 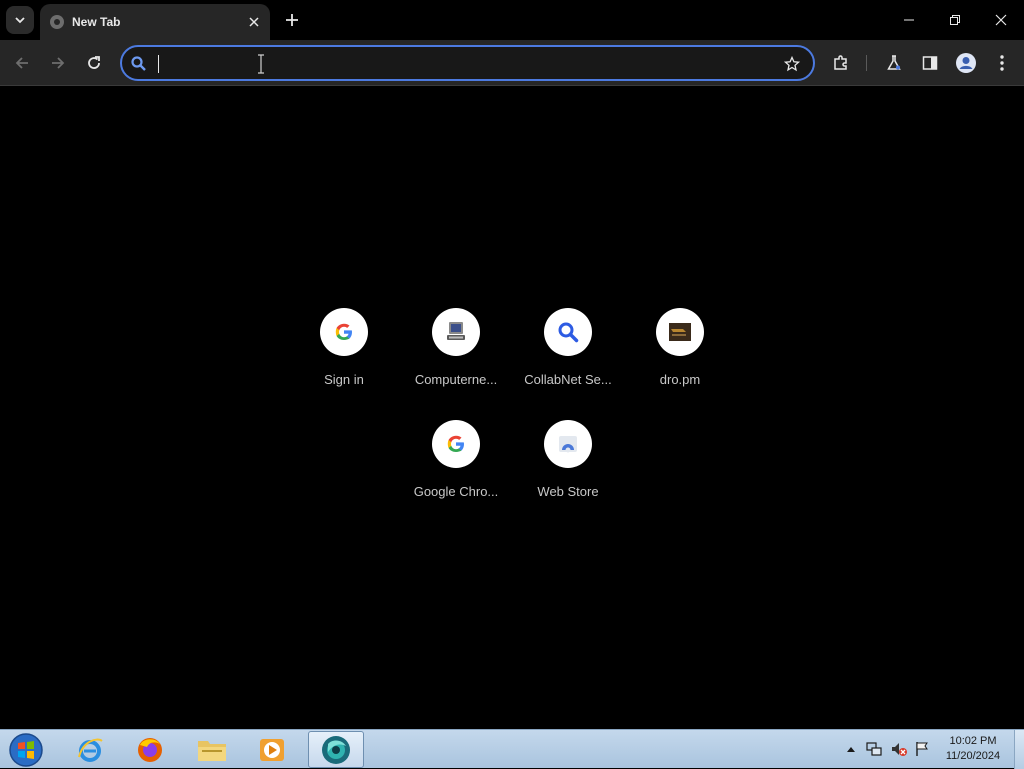 I want to click on clock-date: 11/20/2024, so click(x=973, y=756).